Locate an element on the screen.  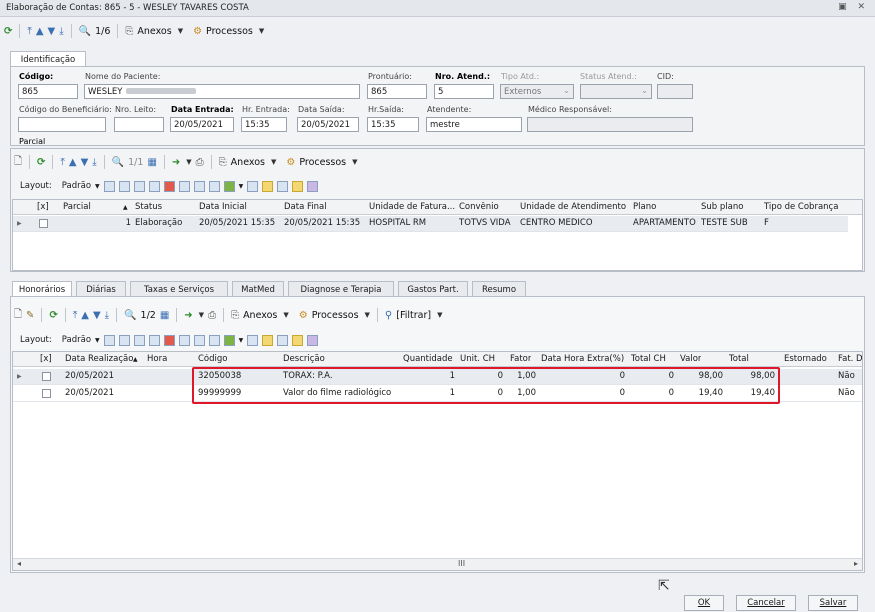
col-header: Tipo de Cobrança is located at coordinates (801, 207).